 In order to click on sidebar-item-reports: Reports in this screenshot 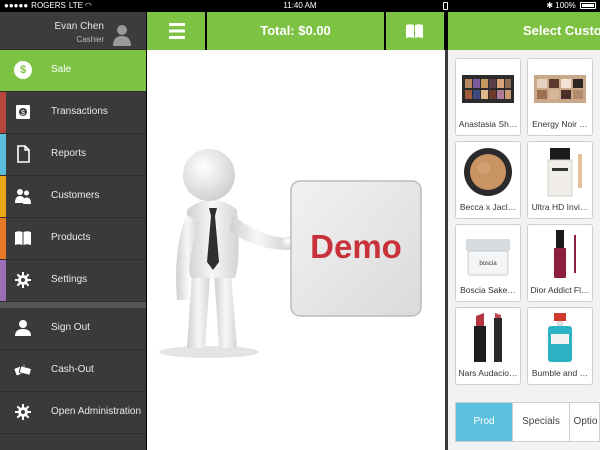, I will do `click(73, 155)`.